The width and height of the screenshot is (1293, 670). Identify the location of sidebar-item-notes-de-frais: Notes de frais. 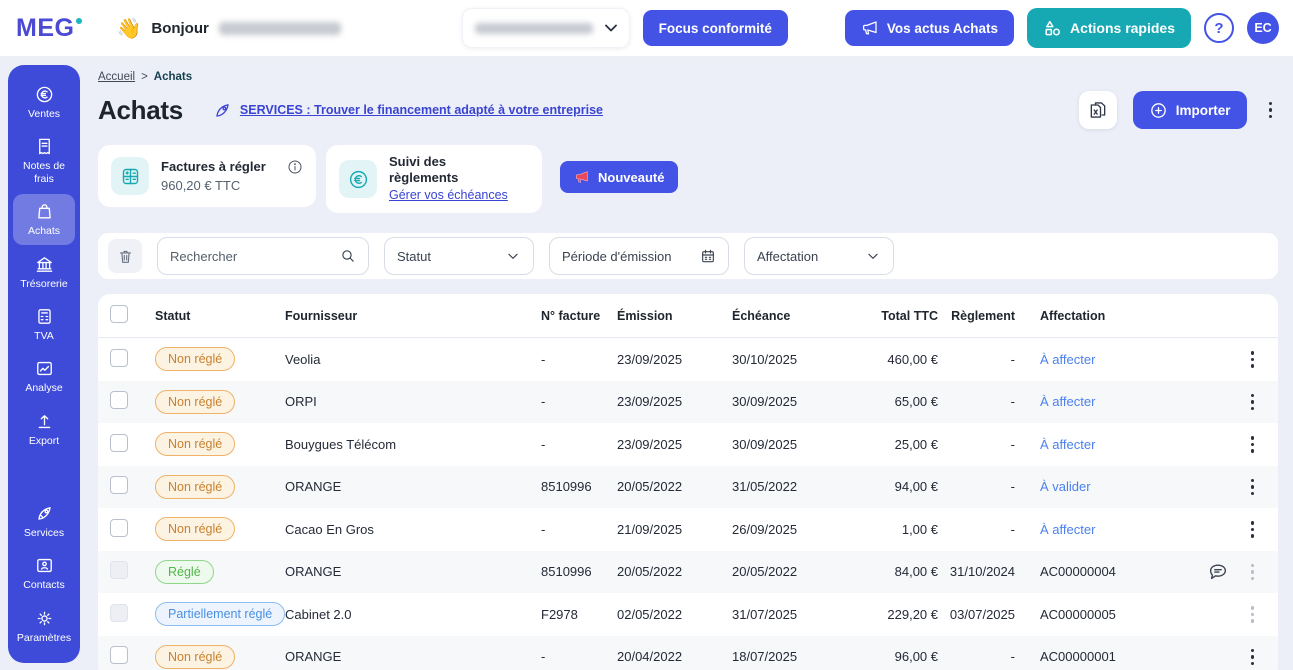
(44, 160).